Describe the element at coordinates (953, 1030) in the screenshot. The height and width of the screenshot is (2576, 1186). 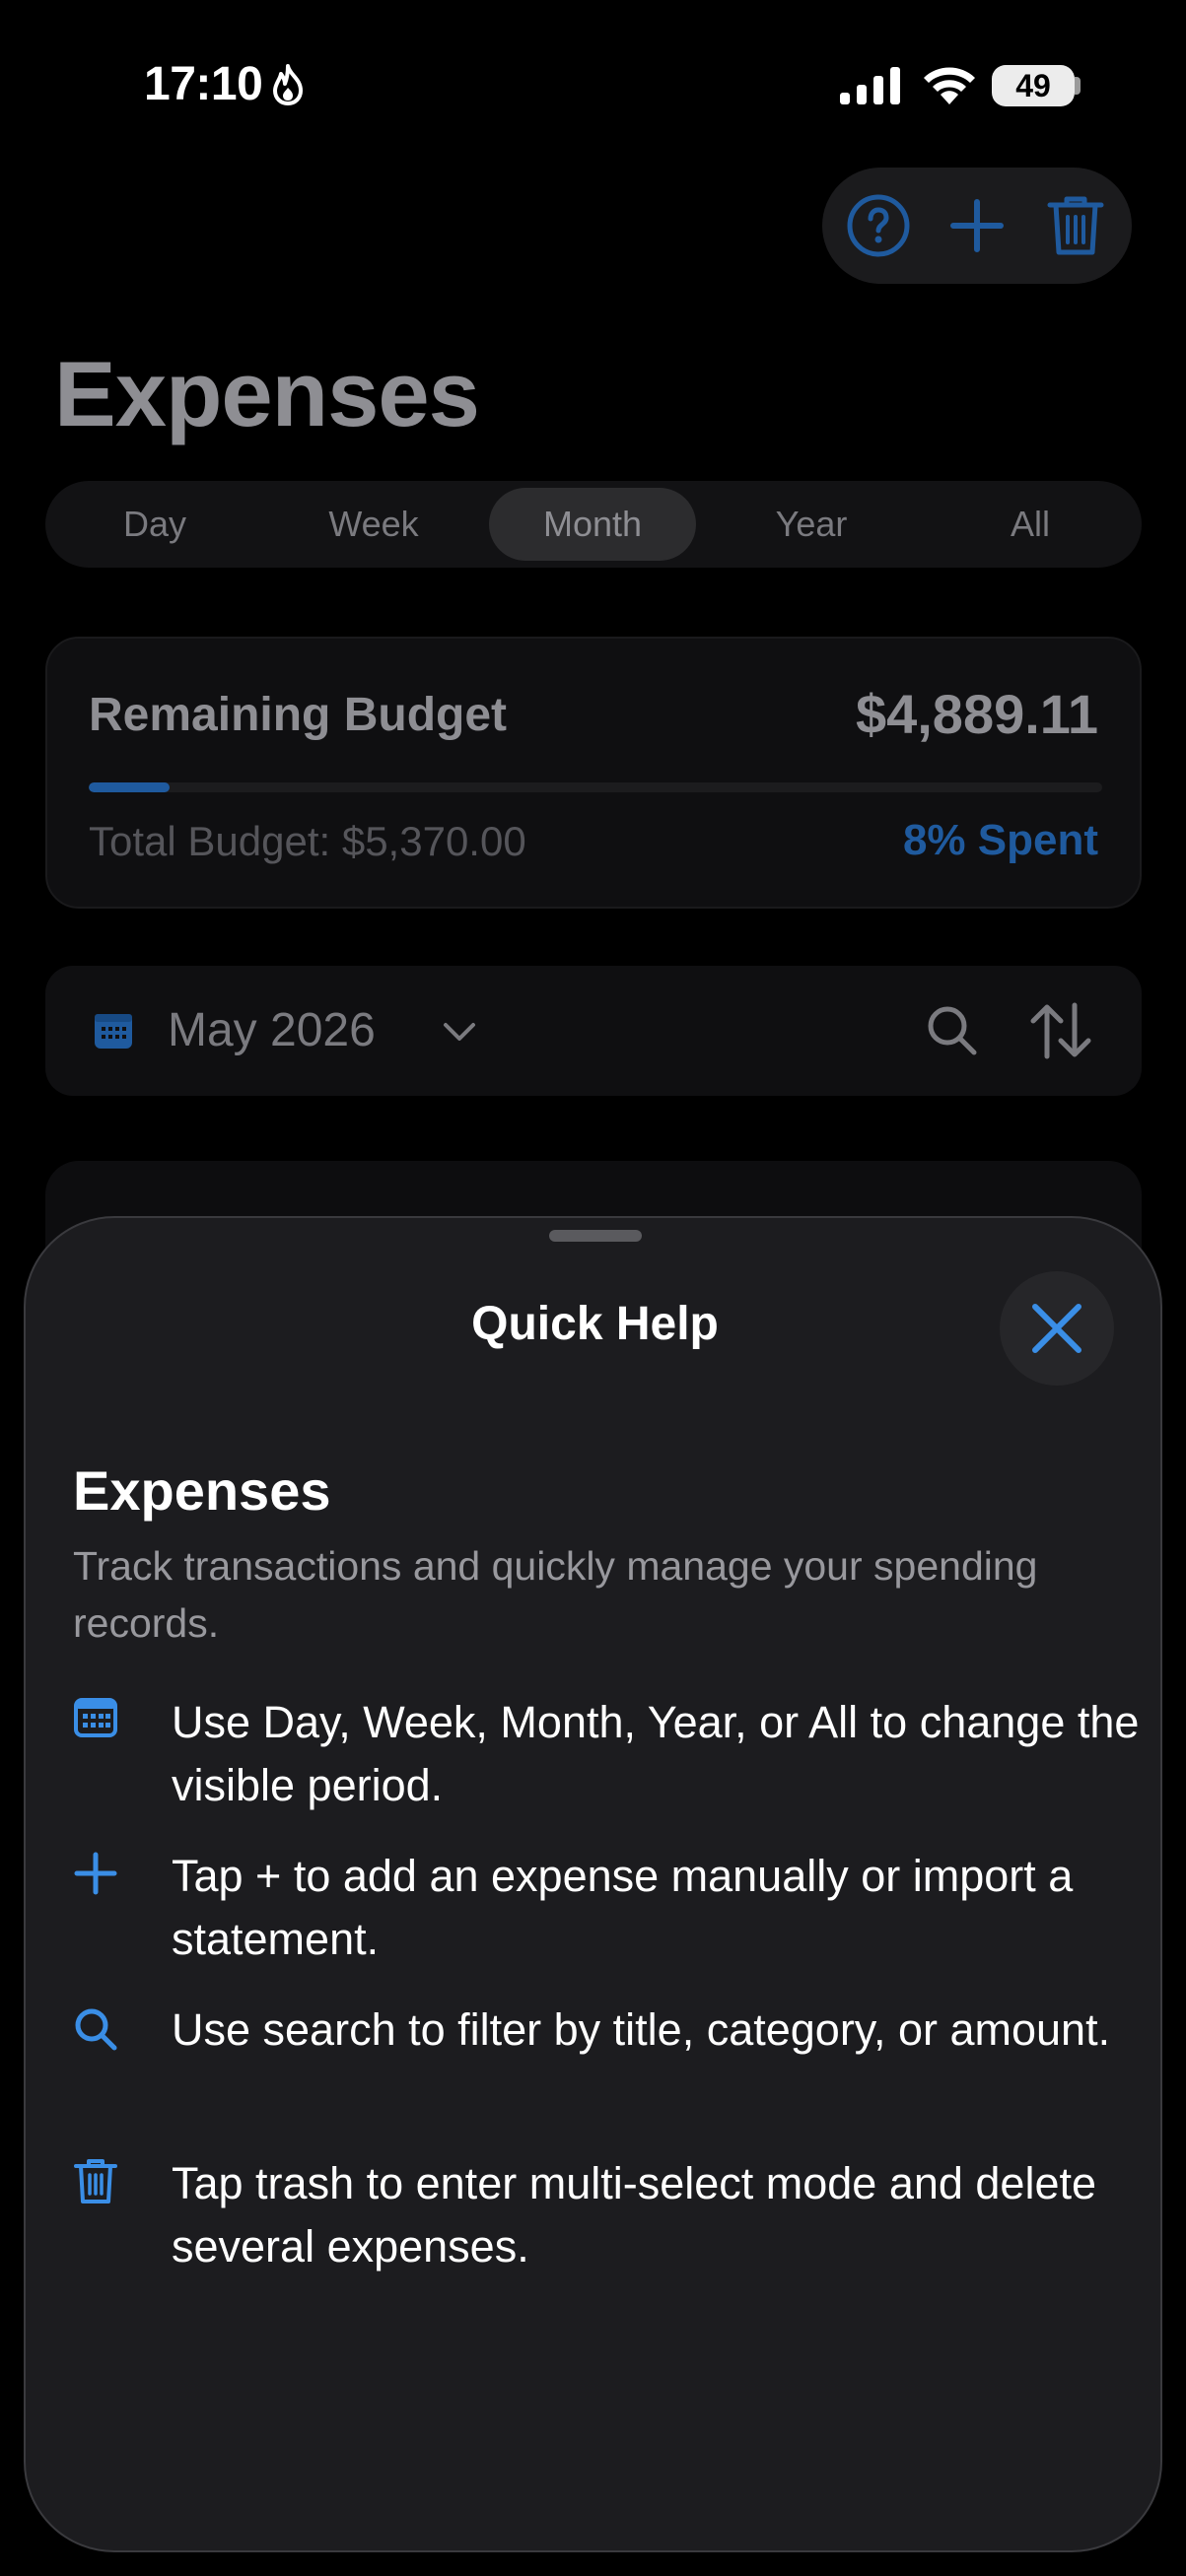
I see `search-button` at that location.